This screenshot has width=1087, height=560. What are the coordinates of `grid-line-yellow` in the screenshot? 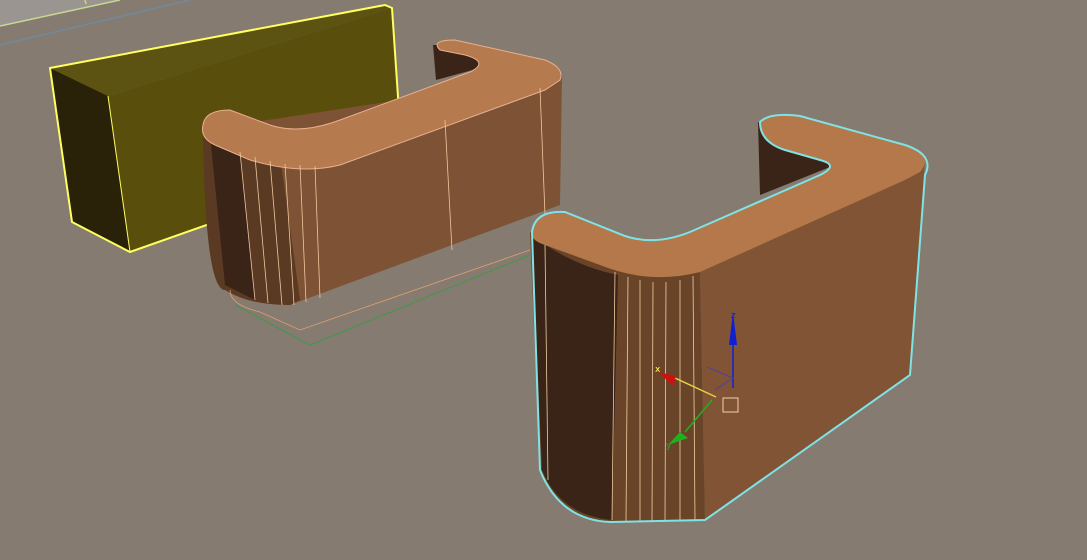 It's located at (85, 2).